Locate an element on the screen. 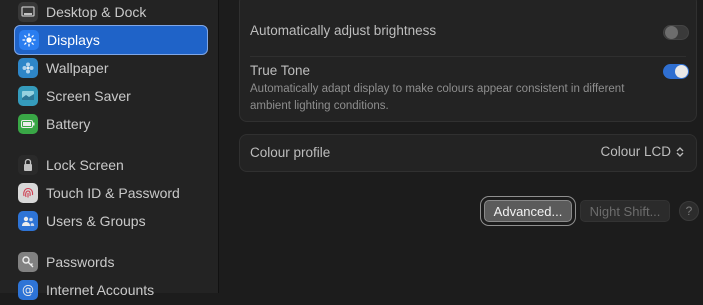 Image resolution: width=703 pixels, height=305 pixels. sidebar-item-screen-saver: Screen Saver is located at coordinates (111, 96).